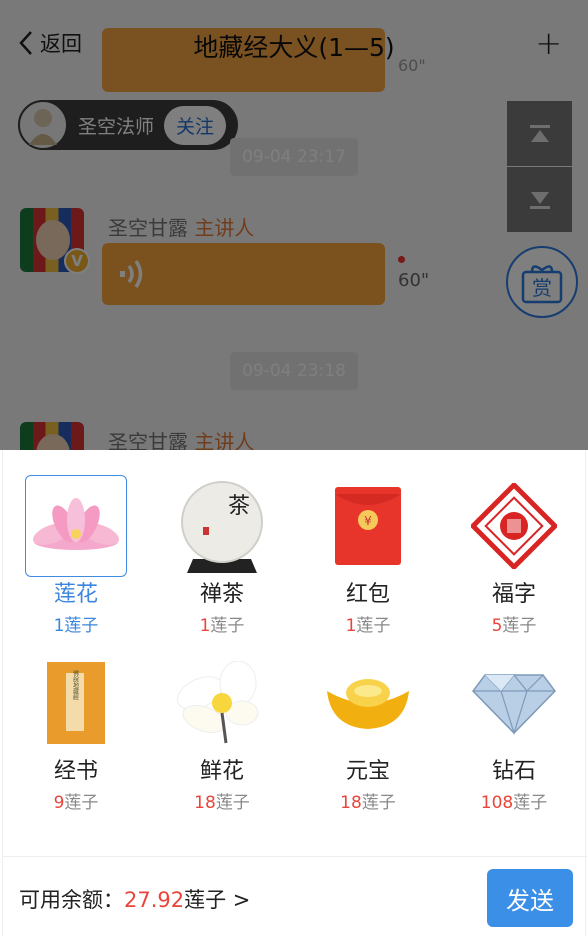 This screenshot has height=937, width=588. What do you see at coordinates (221, 594) in the screenshot?
I see `gift-name: 禅茶` at bounding box center [221, 594].